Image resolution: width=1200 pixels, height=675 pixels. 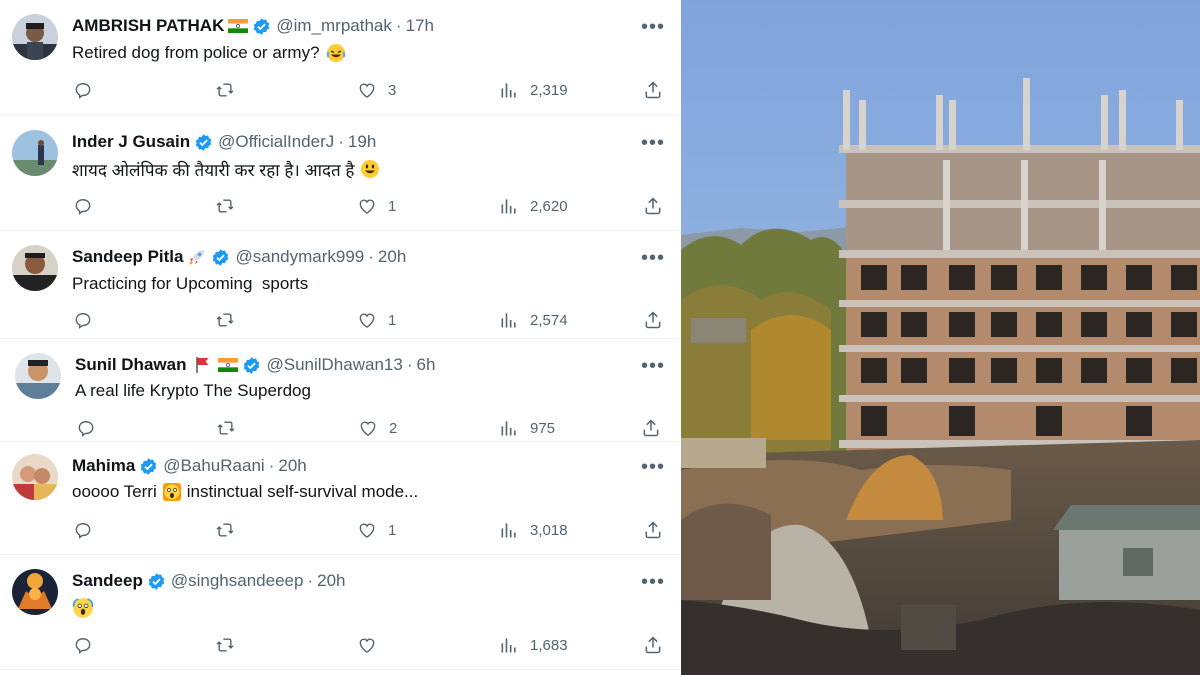 I want to click on handle: @im_mrpathak, so click(x=334, y=26).